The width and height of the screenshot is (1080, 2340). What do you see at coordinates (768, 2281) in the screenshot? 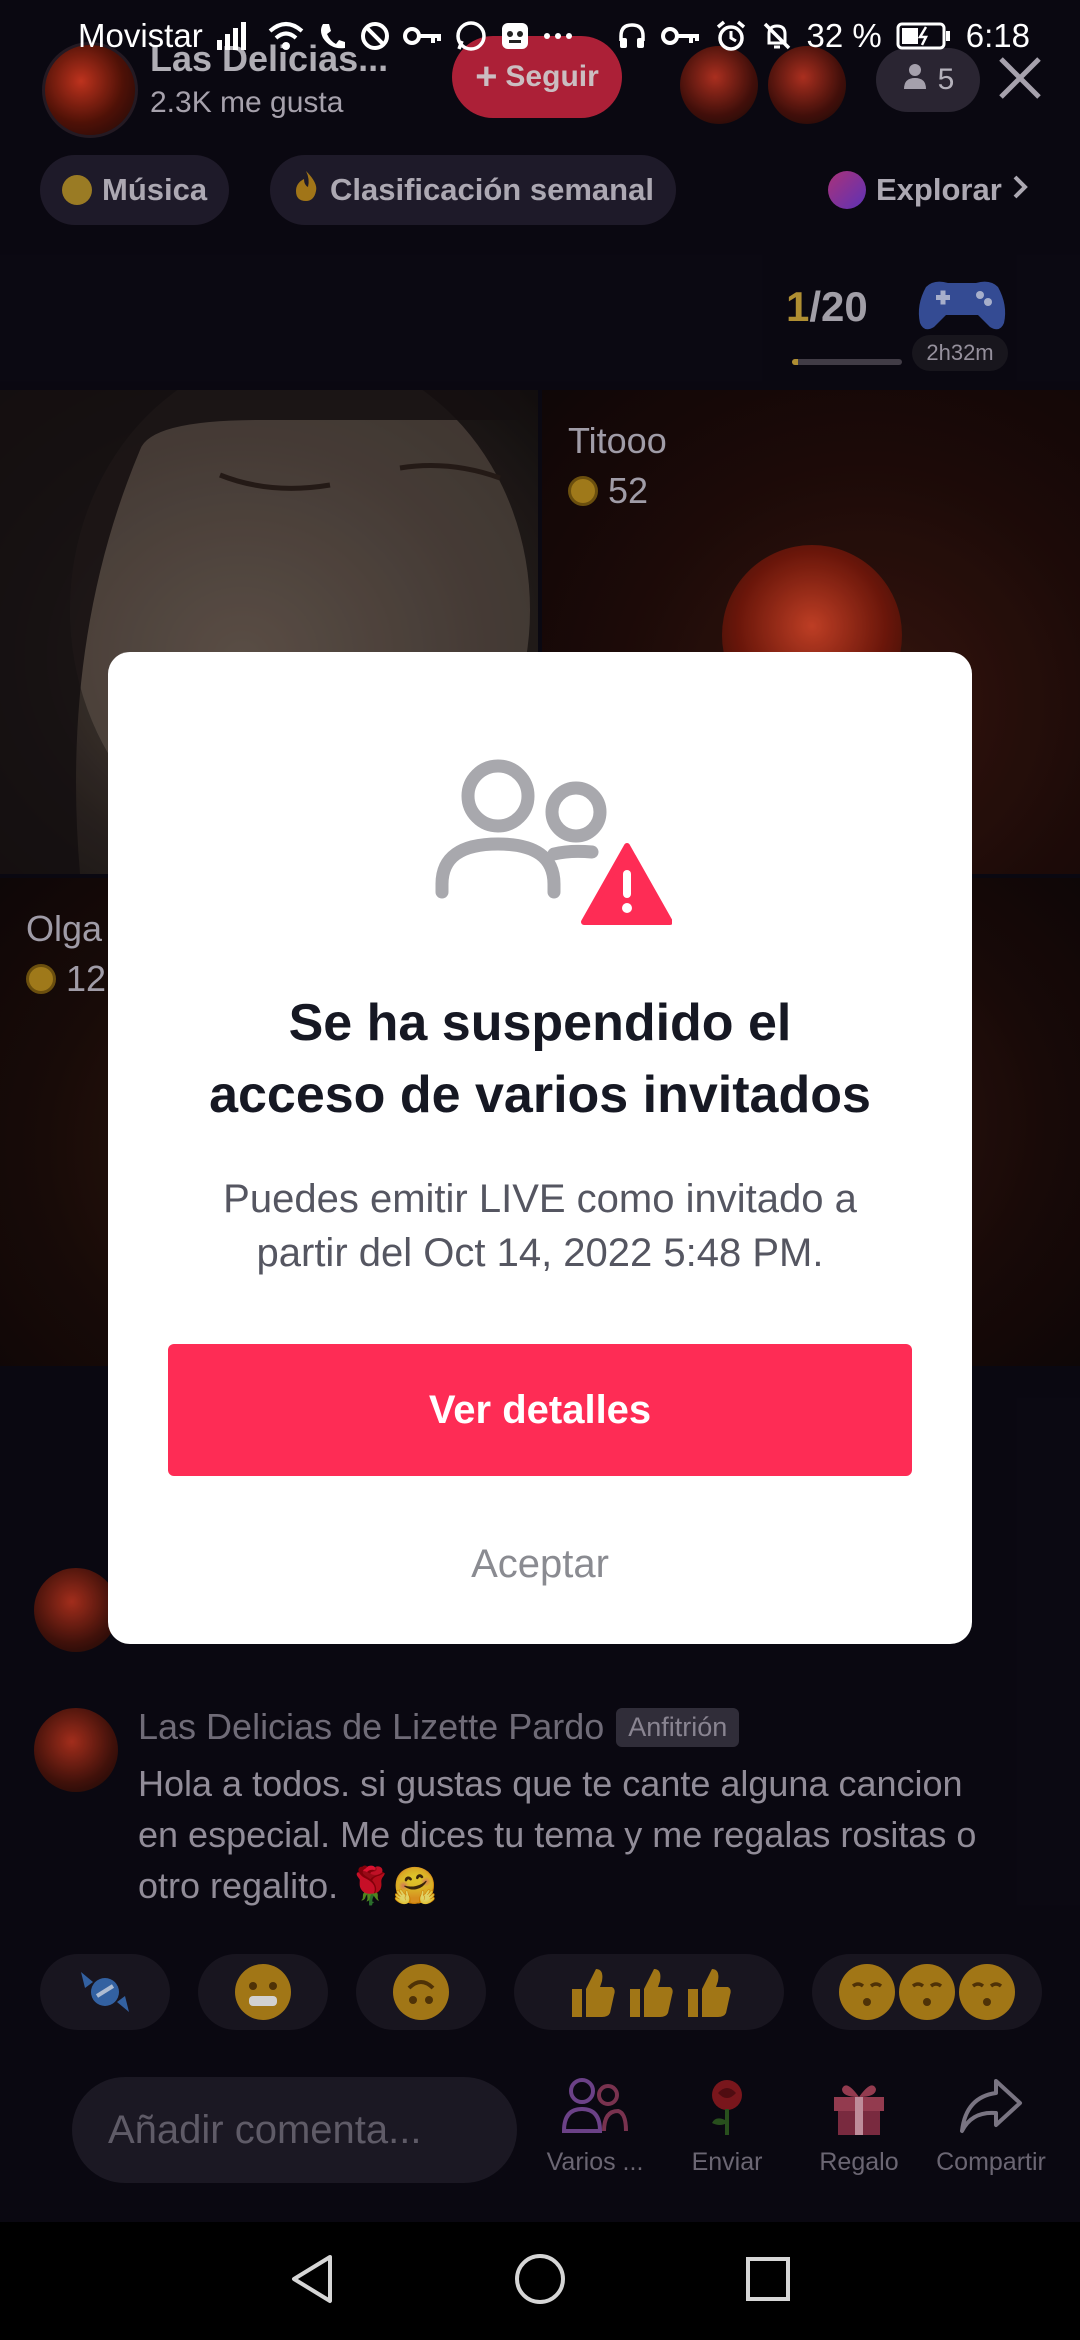
I see `recents-nav-icon` at bounding box center [768, 2281].